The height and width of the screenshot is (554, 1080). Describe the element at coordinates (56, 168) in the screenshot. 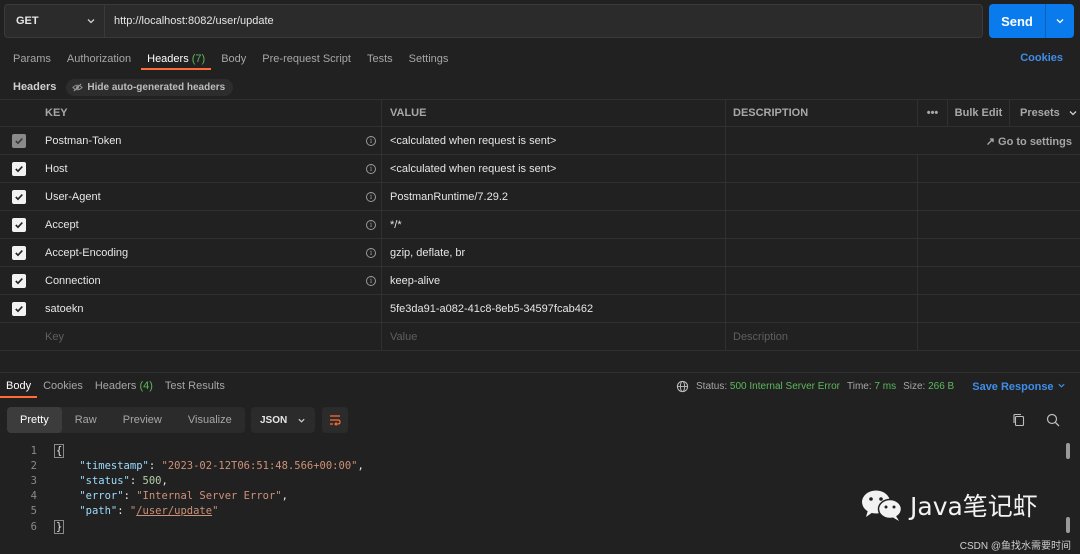

I see `header-key-text: Host` at that location.